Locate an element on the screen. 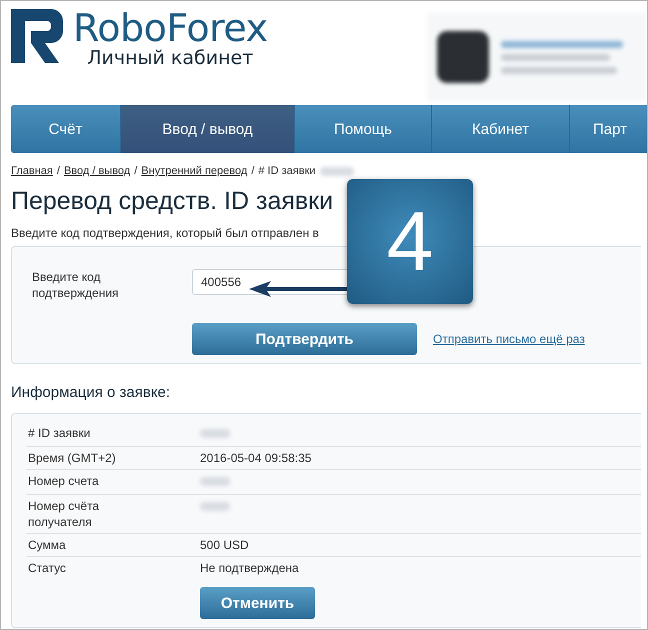  field-label: # ID заявки is located at coordinates (60, 433).